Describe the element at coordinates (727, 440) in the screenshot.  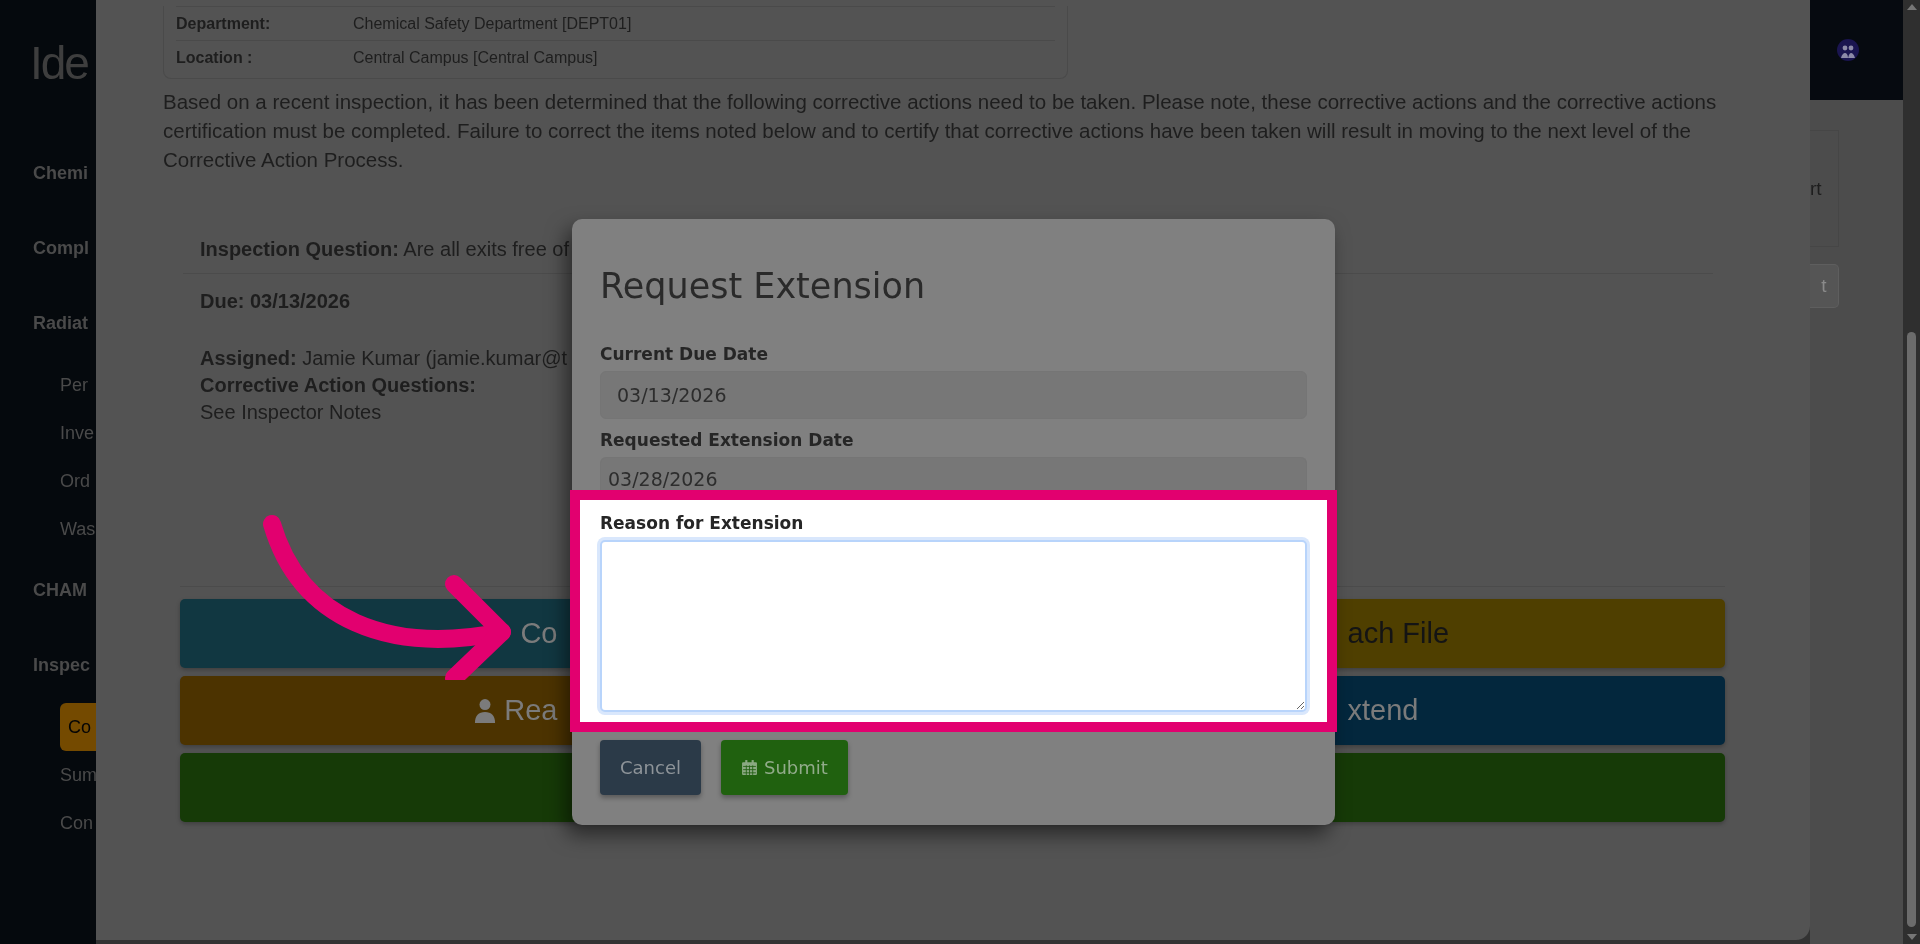
I see `field-label: Requested Extension Date` at that location.